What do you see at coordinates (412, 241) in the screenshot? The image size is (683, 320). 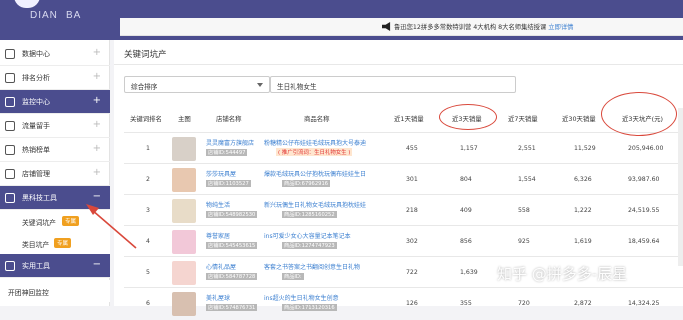 I see `cell-sales-1d: 302` at bounding box center [412, 241].